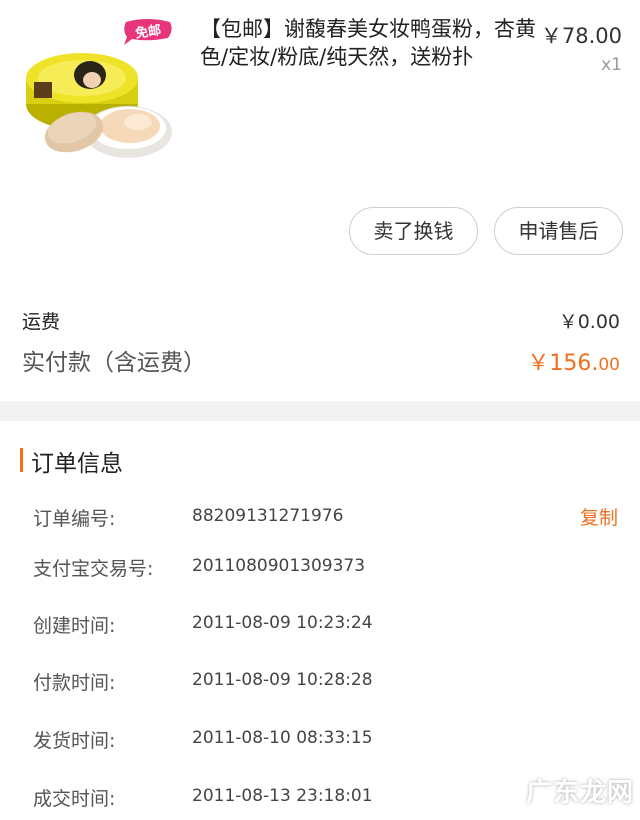  What do you see at coordinates (579, 793) in the screenshot?
I see `site-watermark: 广东龙网` at bounding box center [579, 793].